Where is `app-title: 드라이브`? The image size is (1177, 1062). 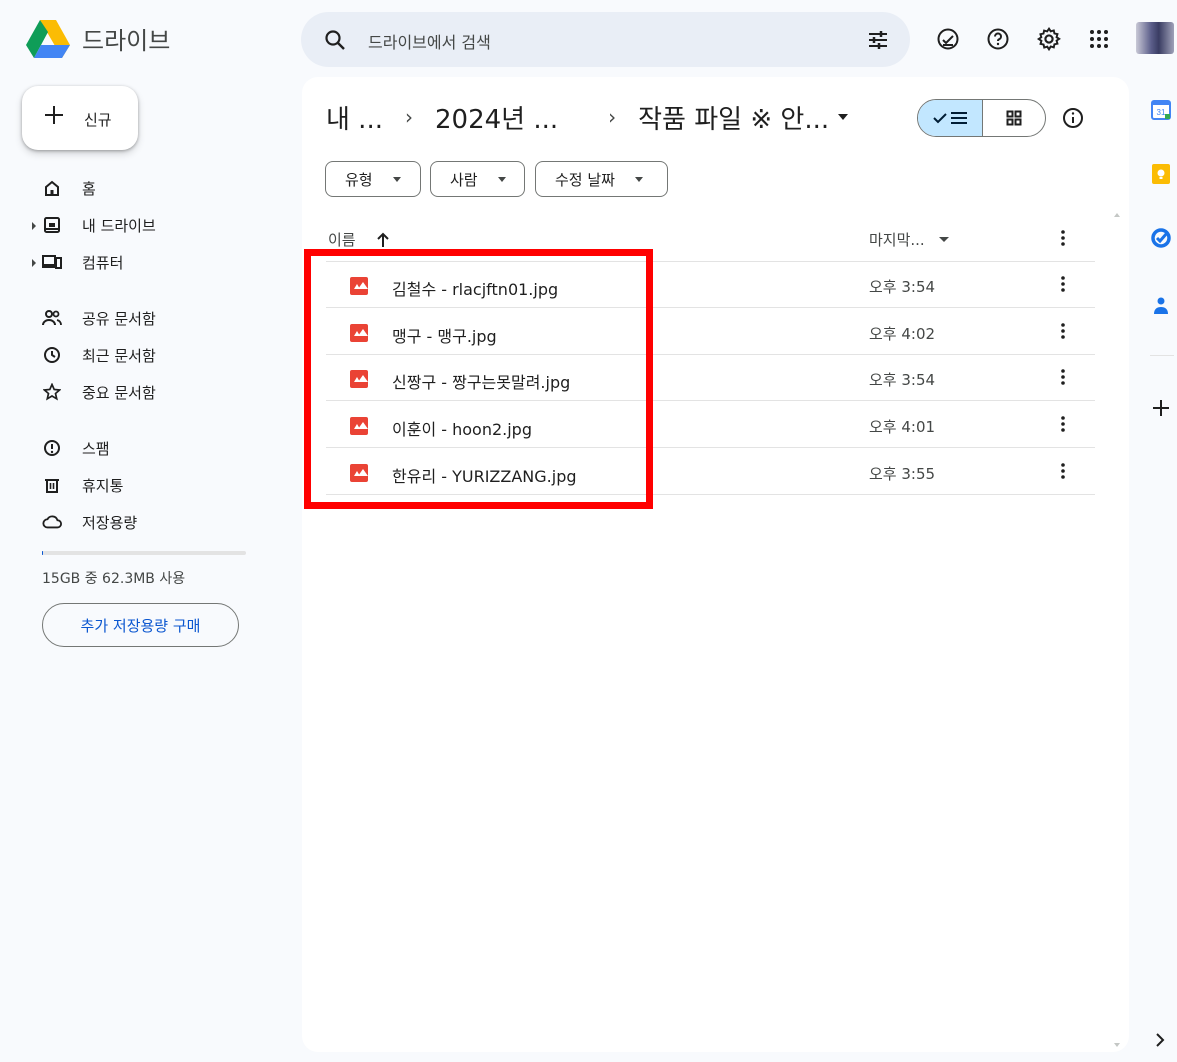
app-title: 드라이브 is located at coordinates (126, 40).